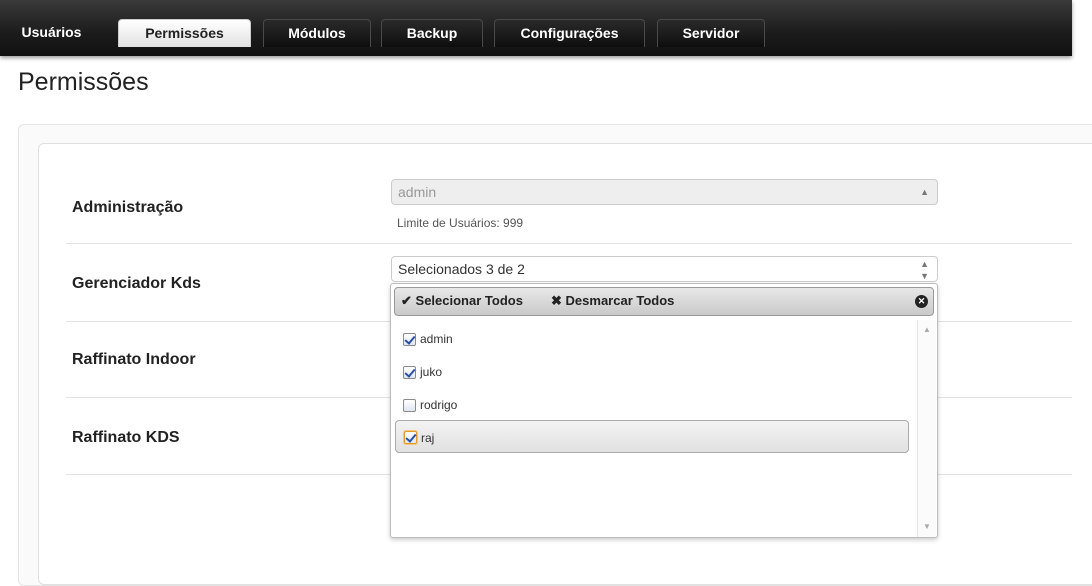 This screenshot has height=586, width=1092. I want to click on row-label-gerenciador-kds: Gerenciador Kds, so click(136, 283).